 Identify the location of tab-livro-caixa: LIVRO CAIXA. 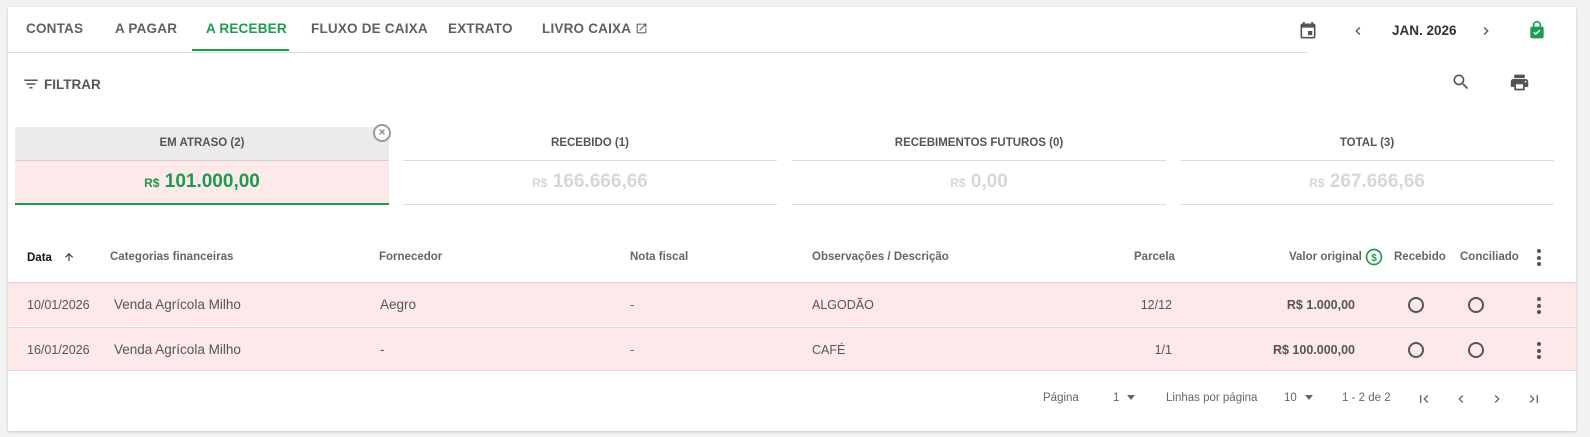
(595, 30).